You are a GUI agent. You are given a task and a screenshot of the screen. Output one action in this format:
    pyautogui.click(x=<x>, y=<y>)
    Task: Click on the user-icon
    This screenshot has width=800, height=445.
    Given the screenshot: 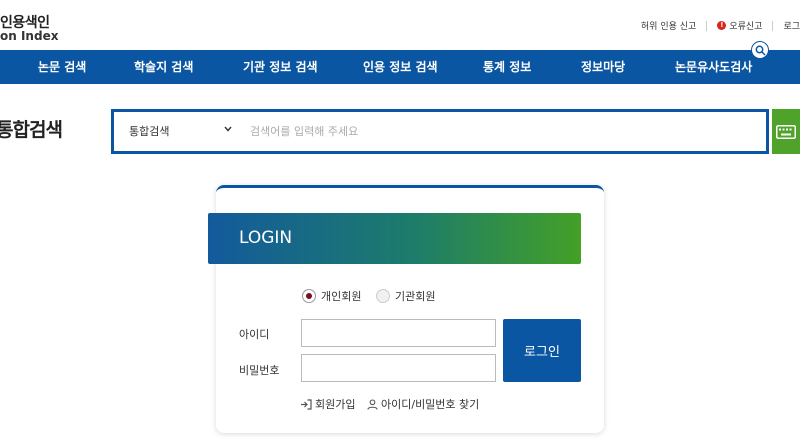 What is the action you would take?
    pyautogui.click(x=372, y=404)
    